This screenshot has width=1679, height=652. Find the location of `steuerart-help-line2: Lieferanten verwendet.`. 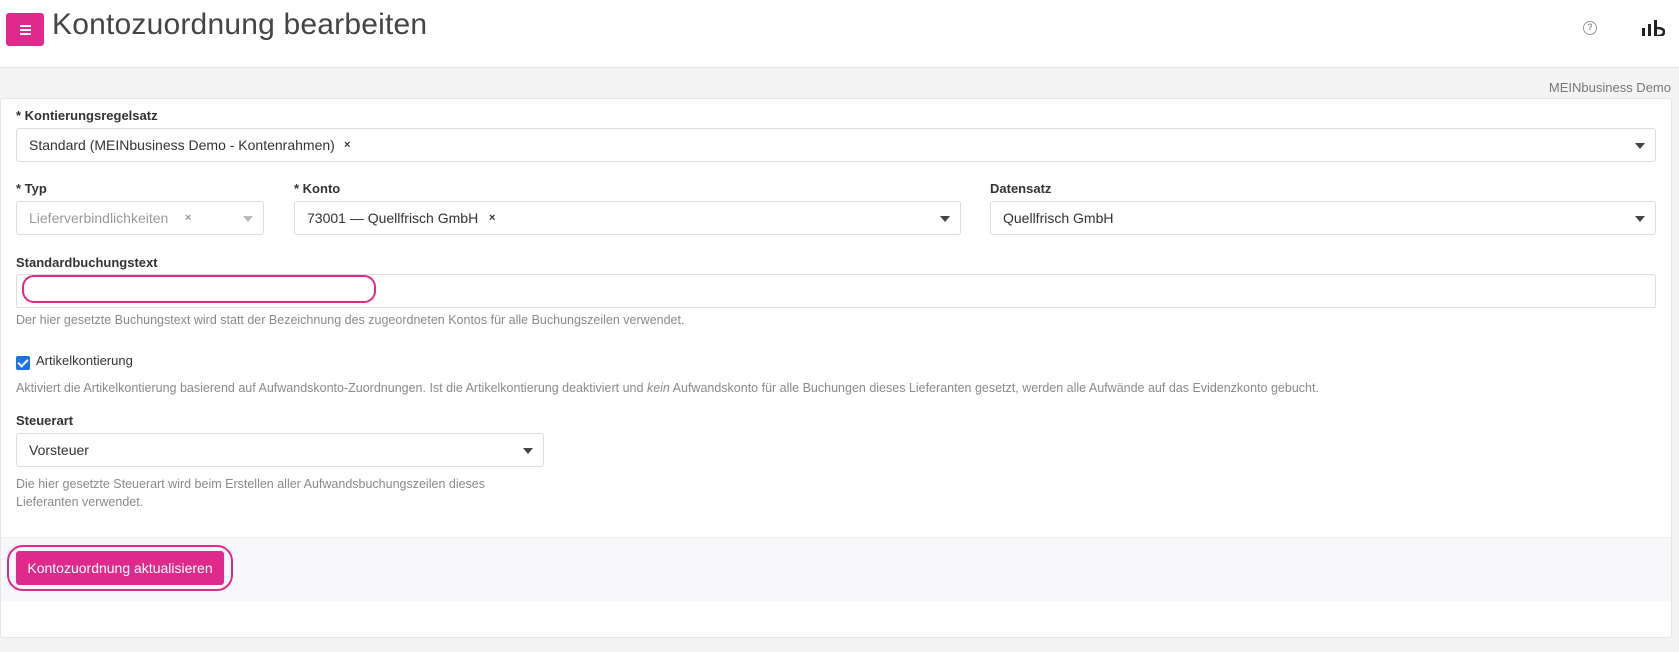

steuerart-help-line2: Lieferanten verwendet. is located at coordinates (80, 502).